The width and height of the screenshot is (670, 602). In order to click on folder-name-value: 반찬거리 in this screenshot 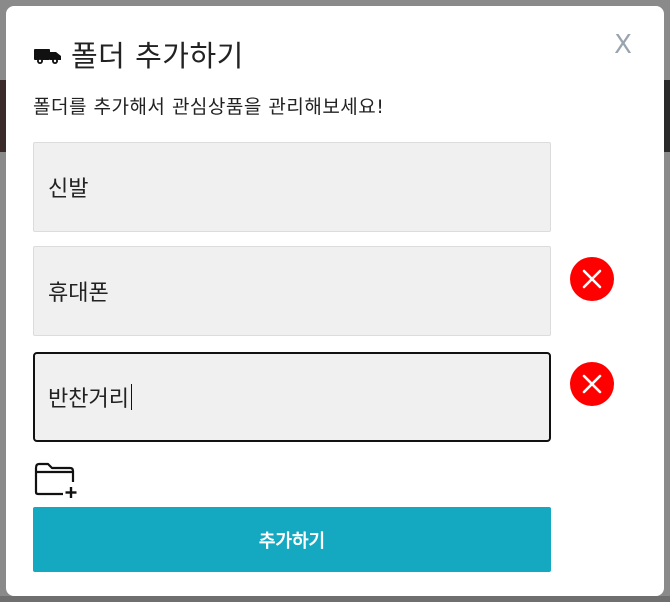, I will do `click(88, 399)`.